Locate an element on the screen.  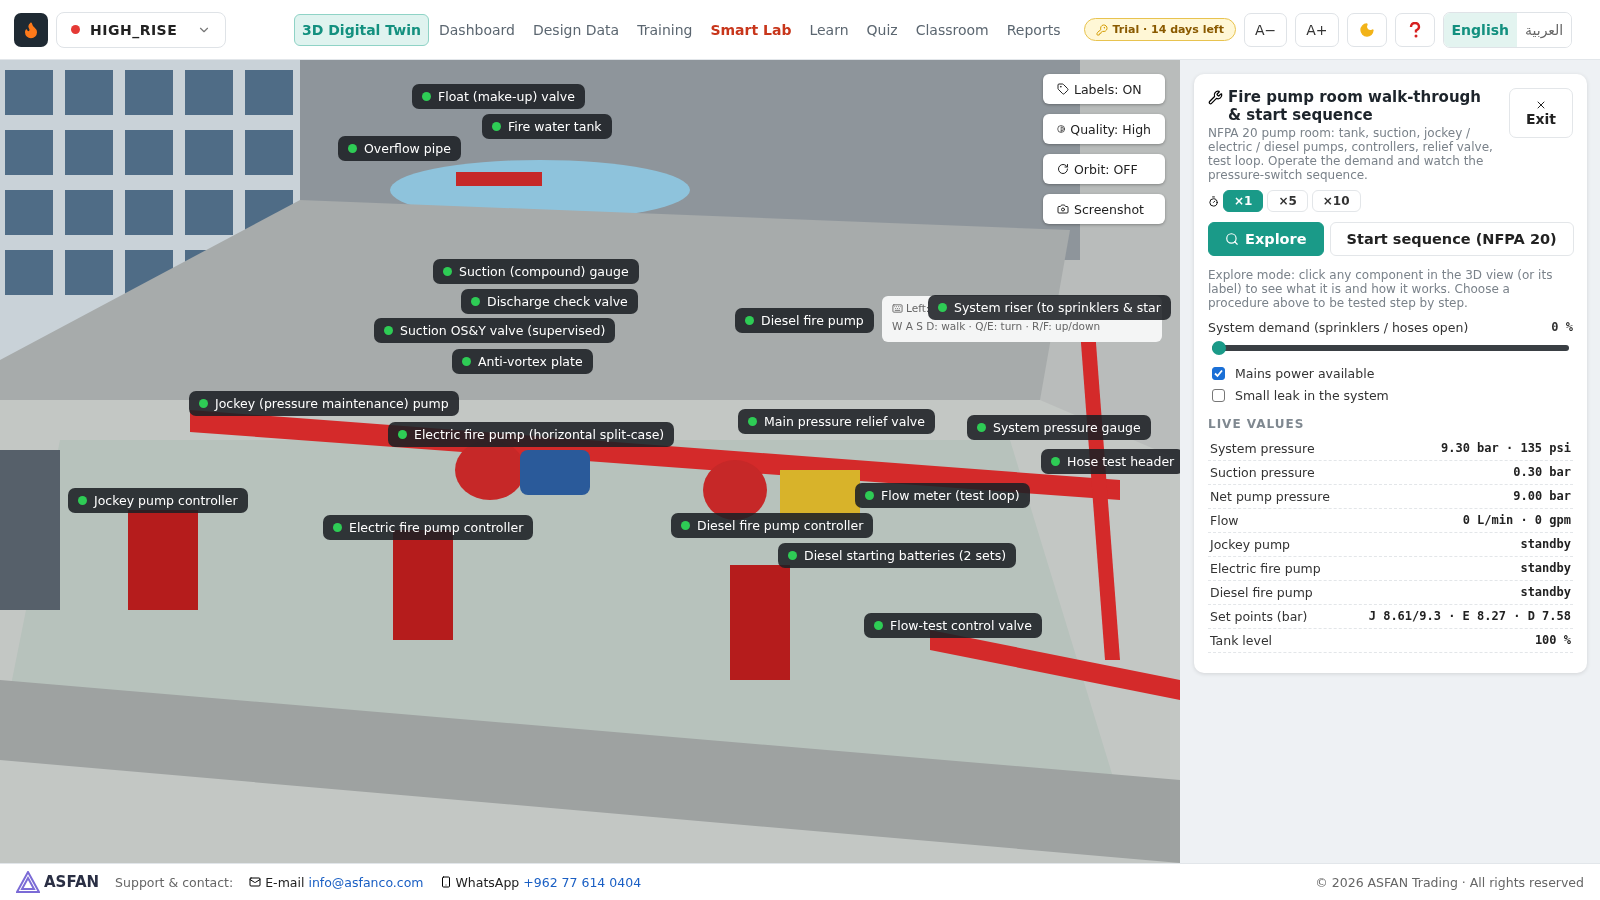
speed-button: ×10 is located at coordinates (1336, 201).